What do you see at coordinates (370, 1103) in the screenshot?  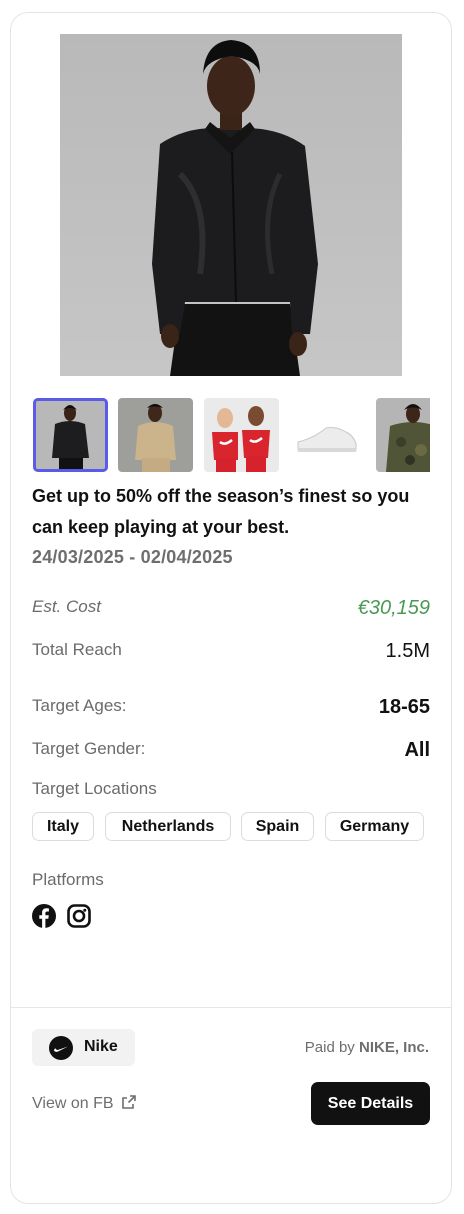 I see `see-details-button: See Details` at bounding box center [370, 1103].